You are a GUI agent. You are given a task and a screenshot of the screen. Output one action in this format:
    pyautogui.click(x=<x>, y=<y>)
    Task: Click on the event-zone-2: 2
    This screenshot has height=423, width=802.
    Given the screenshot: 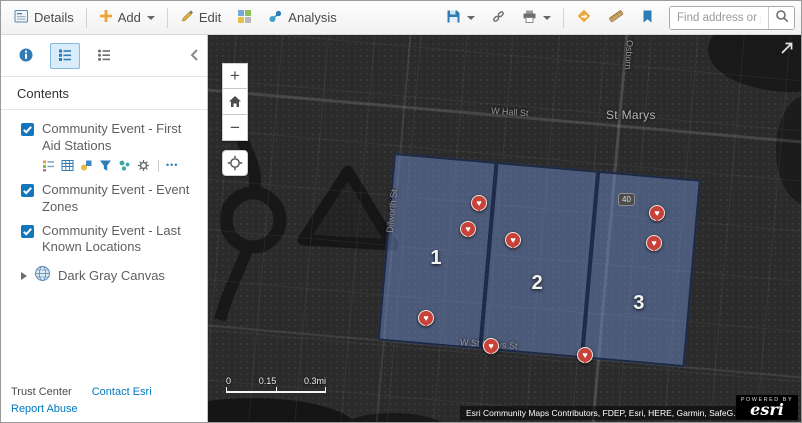 What is the action you would take?
    pyautogui.click(x=539, y=260)
    